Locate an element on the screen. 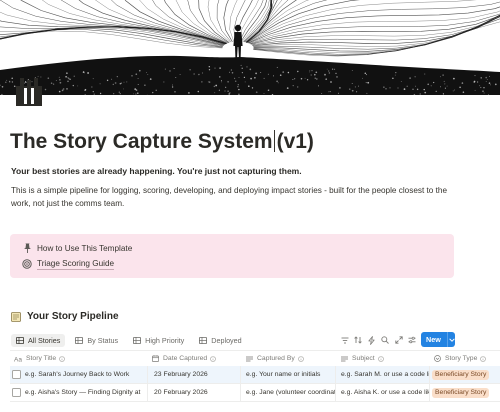 This screenshot has width=500, height=412. tab-by-status: By Status is located at coordinates (96, 340).